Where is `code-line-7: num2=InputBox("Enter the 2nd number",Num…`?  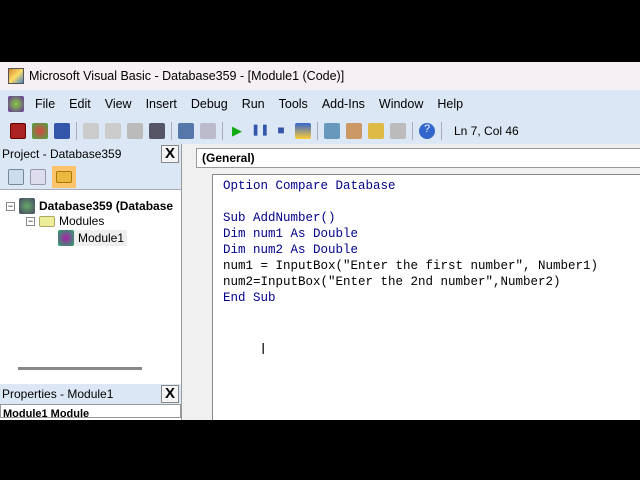
code-line-7: num2=InputBox("Enter the 2nd number",Num… is located at coordinates (392, 282).